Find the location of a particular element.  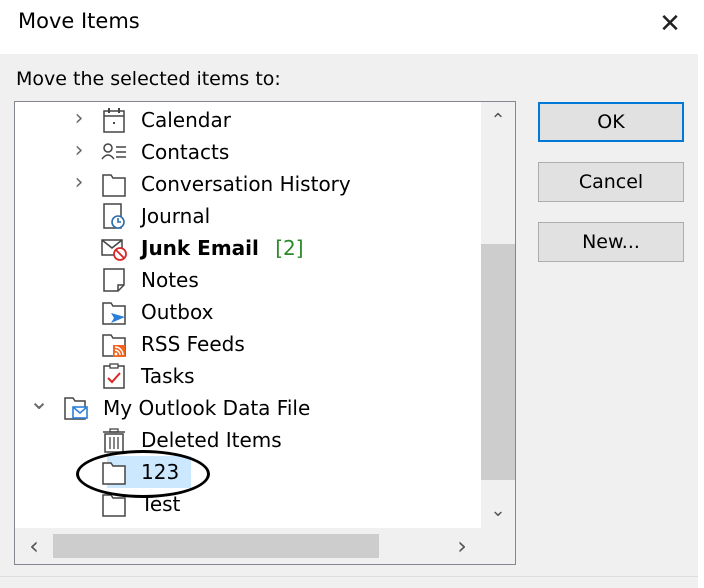

tree-item-junk-email: Junk Email [2] is located at coordinates (248, 248).